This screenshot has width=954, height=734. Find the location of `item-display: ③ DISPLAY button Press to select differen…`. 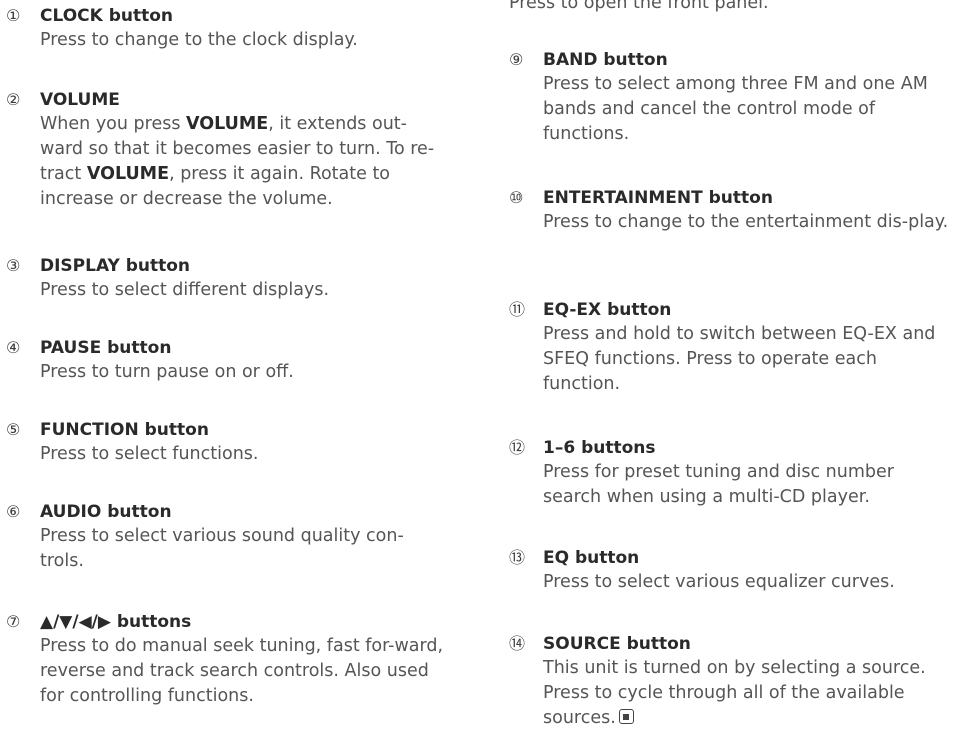

item-display: ③ DISPLAY button Press to select differen… is located at coordinates (167, 278).